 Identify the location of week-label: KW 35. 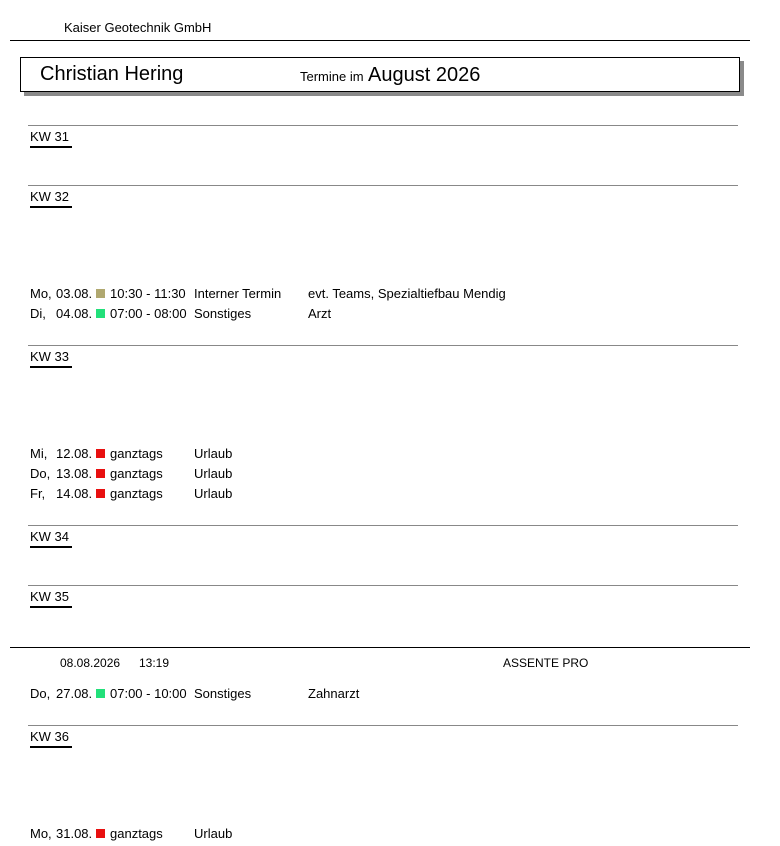
(51, 598).